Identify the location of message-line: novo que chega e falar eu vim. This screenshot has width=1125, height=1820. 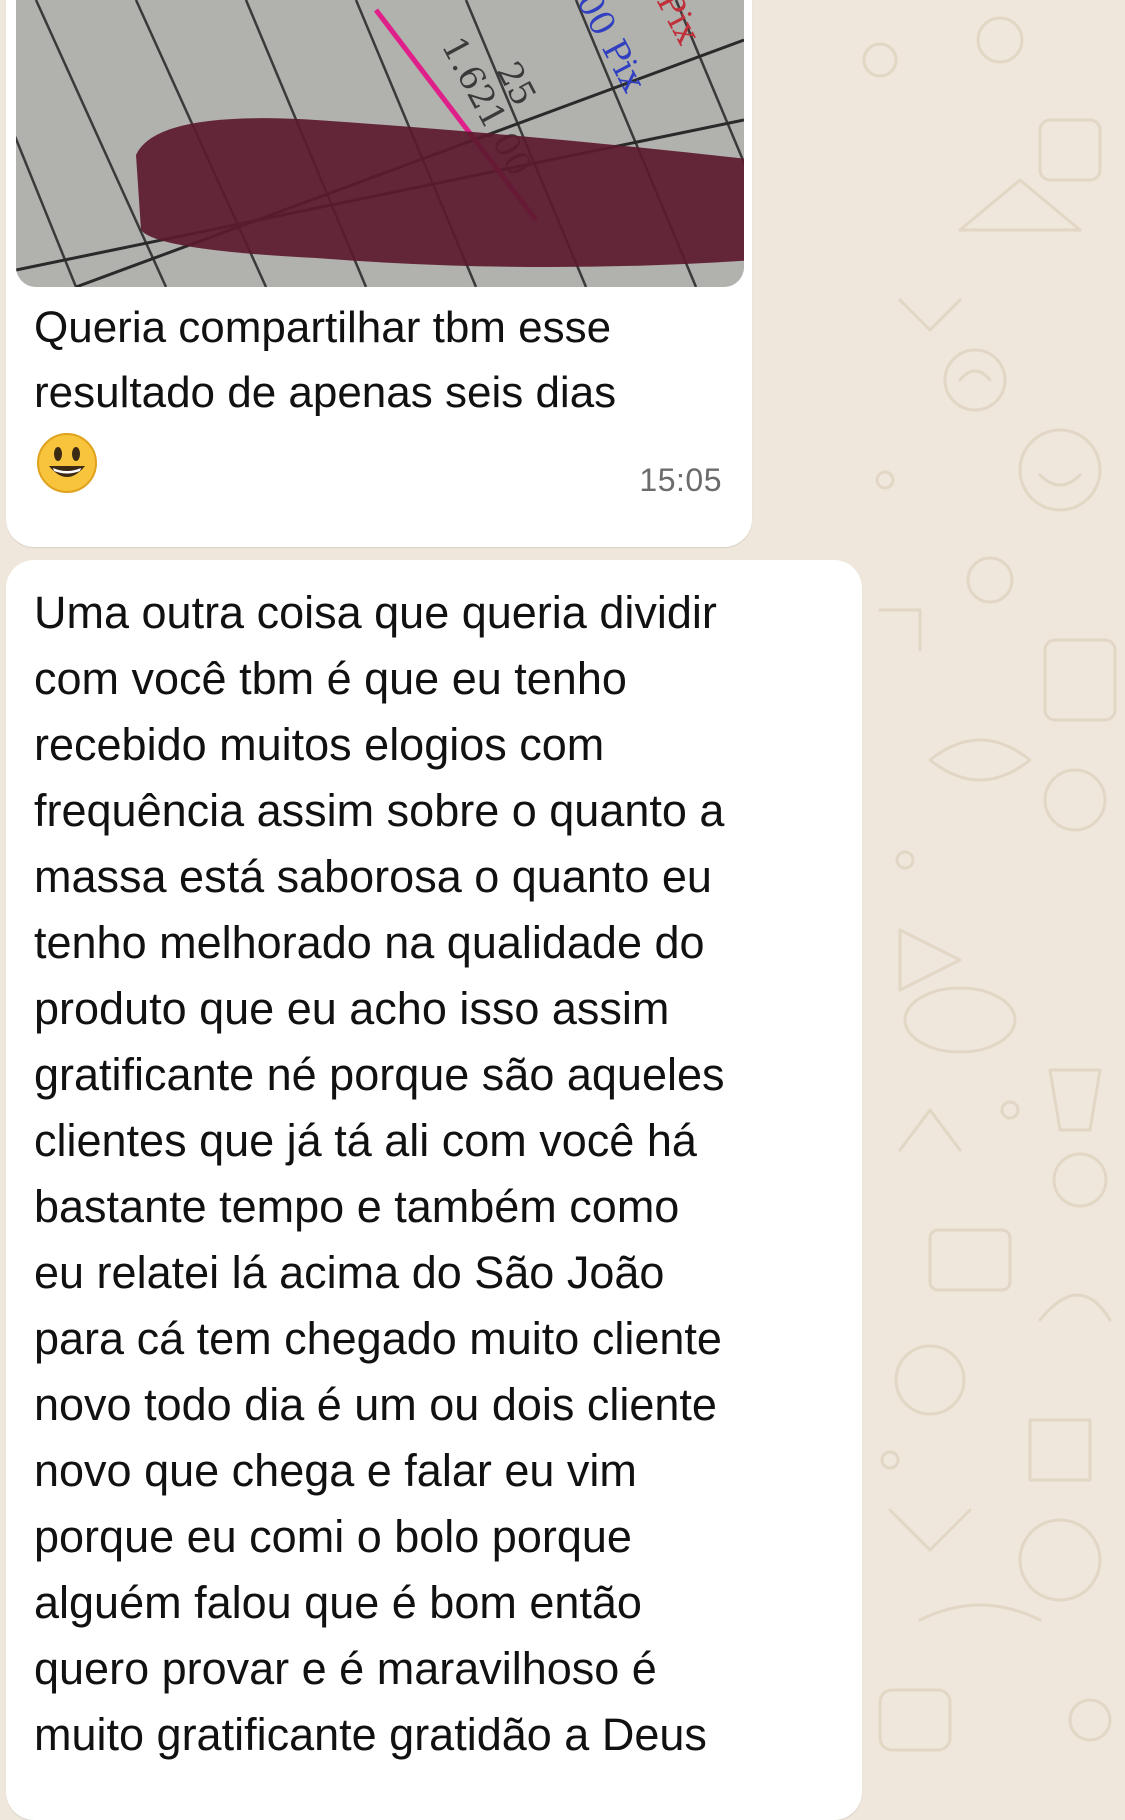
(335, 1470).